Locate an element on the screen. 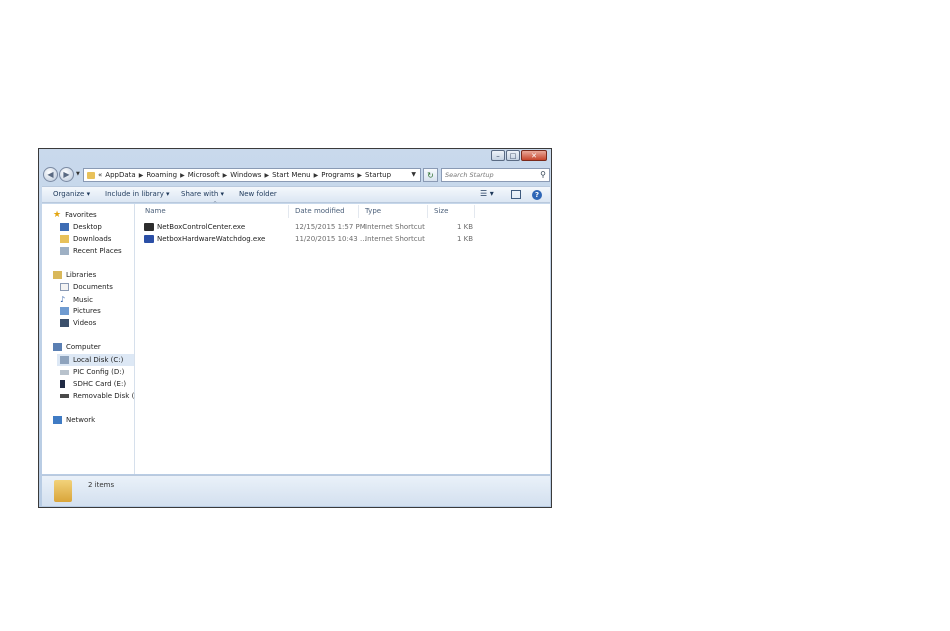 The width and height of the screenshot is (950, 631). share-with-button: Share with ▾ is located at coordinates (202, 194).